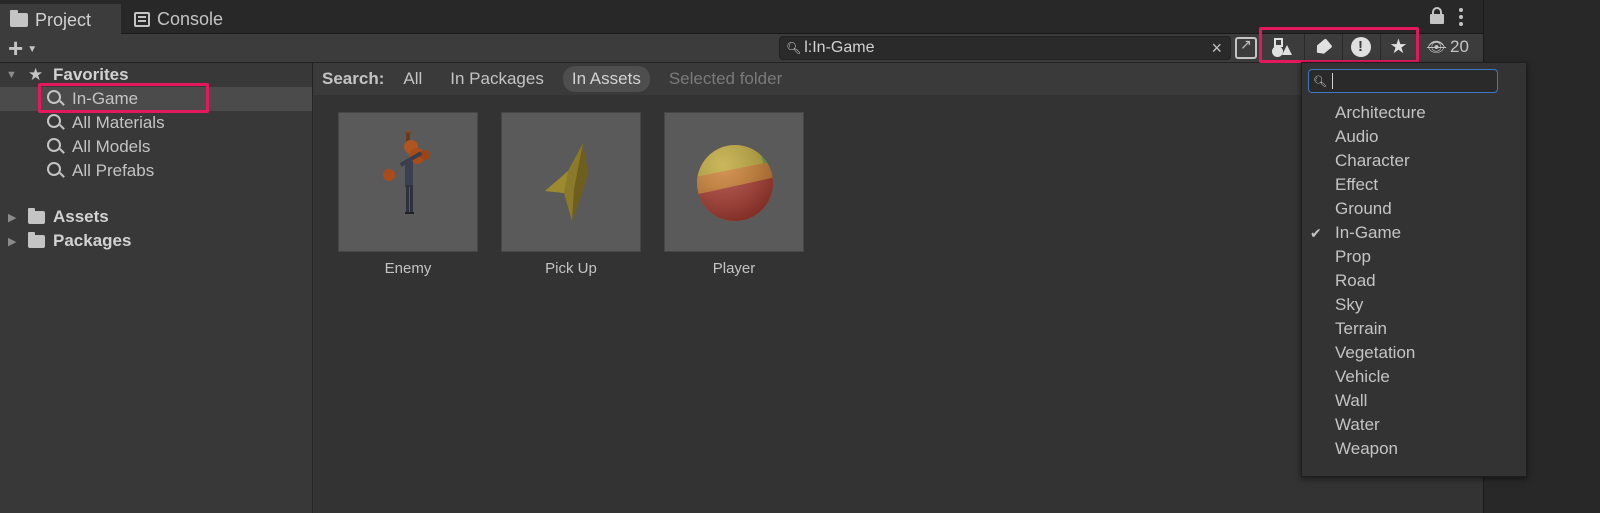  Describe the element at coordinates (606, 79) in the screenshot. I see `scope-in-assets: In Assets` at that location.